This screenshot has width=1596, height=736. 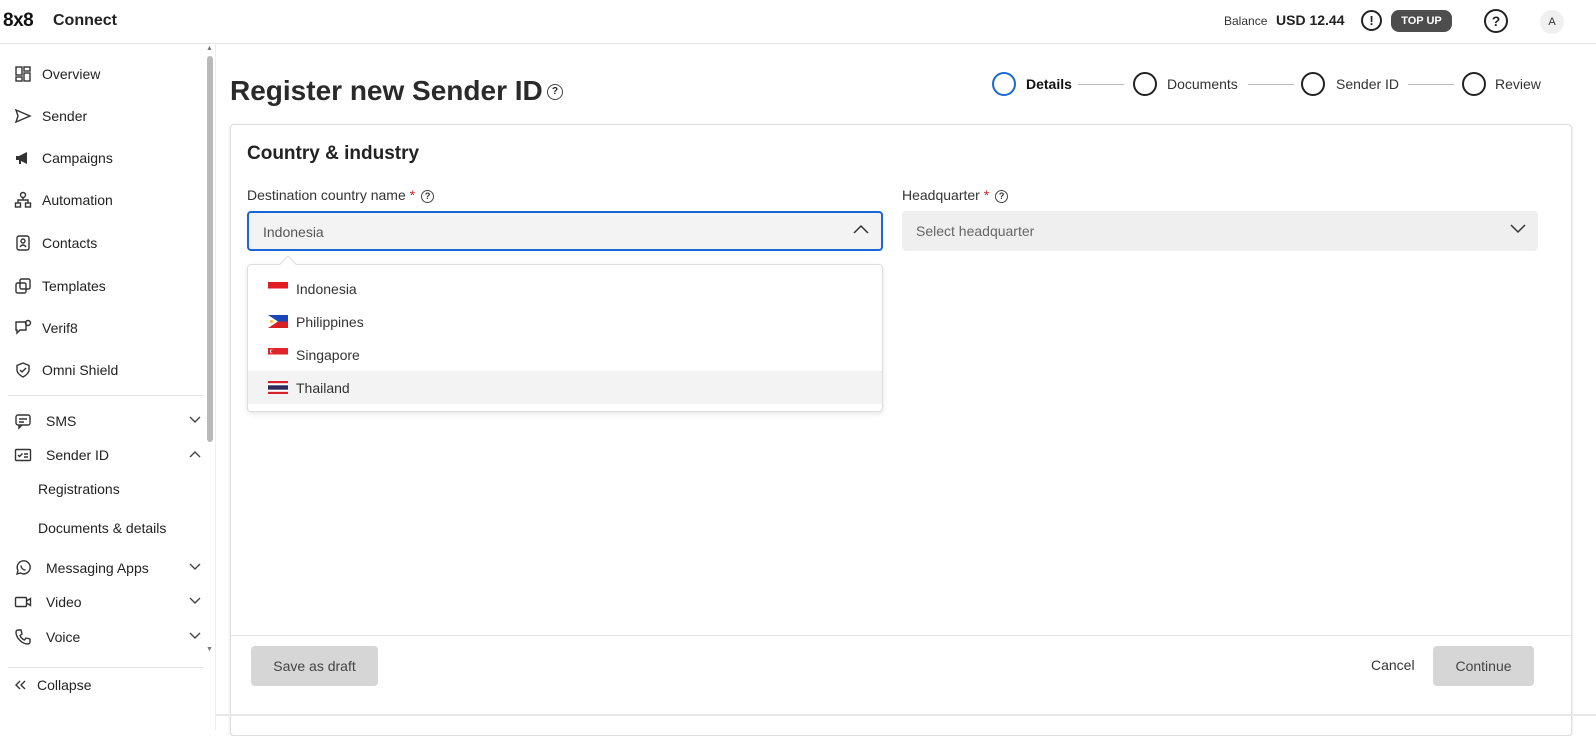 What do you see at coordinates (79, 489) in the screenshot?
I see `sidebar-sub-registrations: Registrations` at bounding box center [79, 489].